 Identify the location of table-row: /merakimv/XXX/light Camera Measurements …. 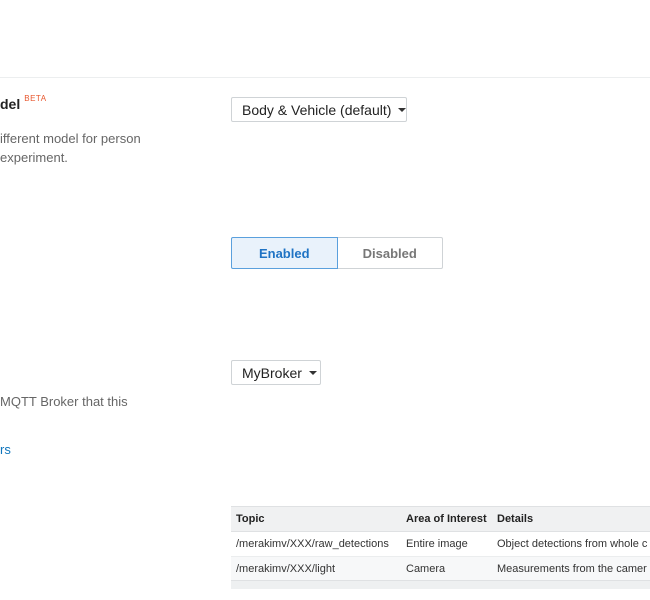
(440, 569).